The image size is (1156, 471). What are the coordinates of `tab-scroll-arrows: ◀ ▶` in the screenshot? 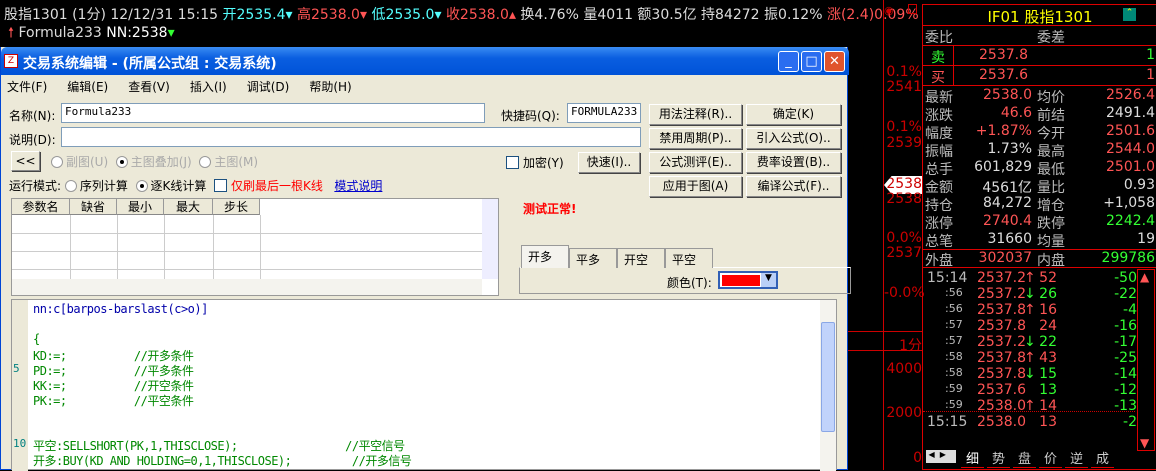 It's located at (941, 456).